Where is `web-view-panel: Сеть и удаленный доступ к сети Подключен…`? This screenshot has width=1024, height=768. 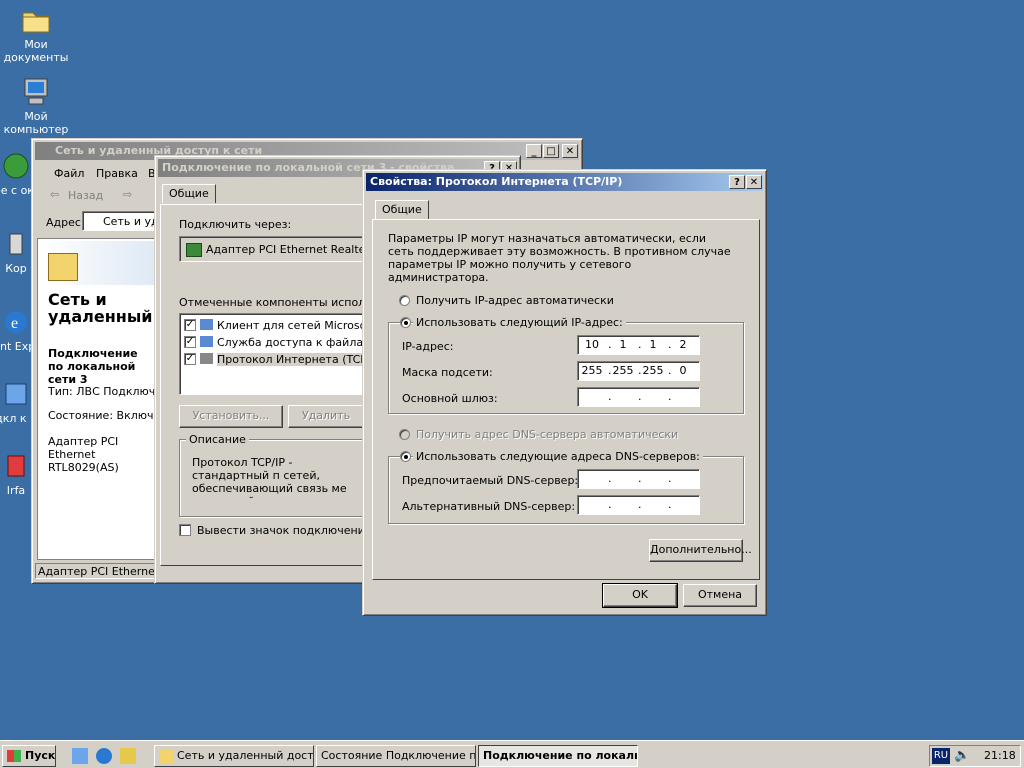 web-view-panel: Сеть и удаленный доступ к сети Подключен… is located at coordinates (103, 399).